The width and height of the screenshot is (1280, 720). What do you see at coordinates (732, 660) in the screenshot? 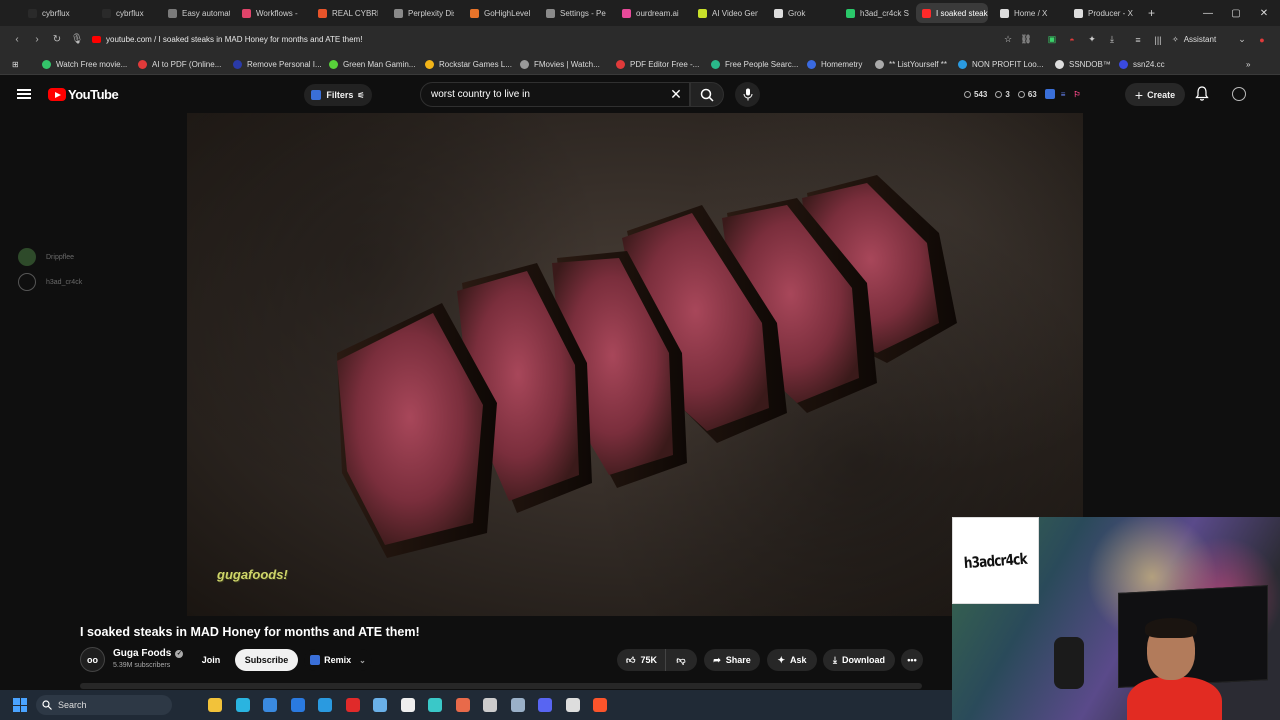
I see `share-button: ➦ Share` at bounding box center [732, 660].